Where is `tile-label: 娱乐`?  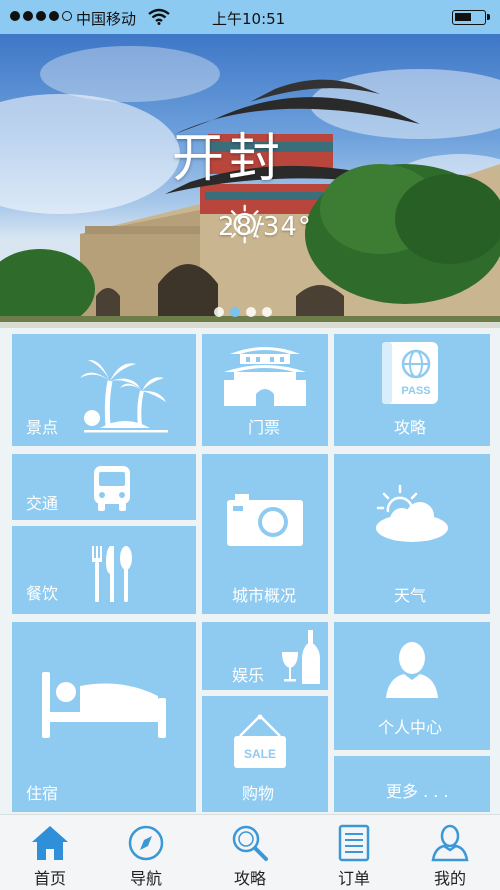
tile-label: 娱乐 is located at coordinates (248, 675).